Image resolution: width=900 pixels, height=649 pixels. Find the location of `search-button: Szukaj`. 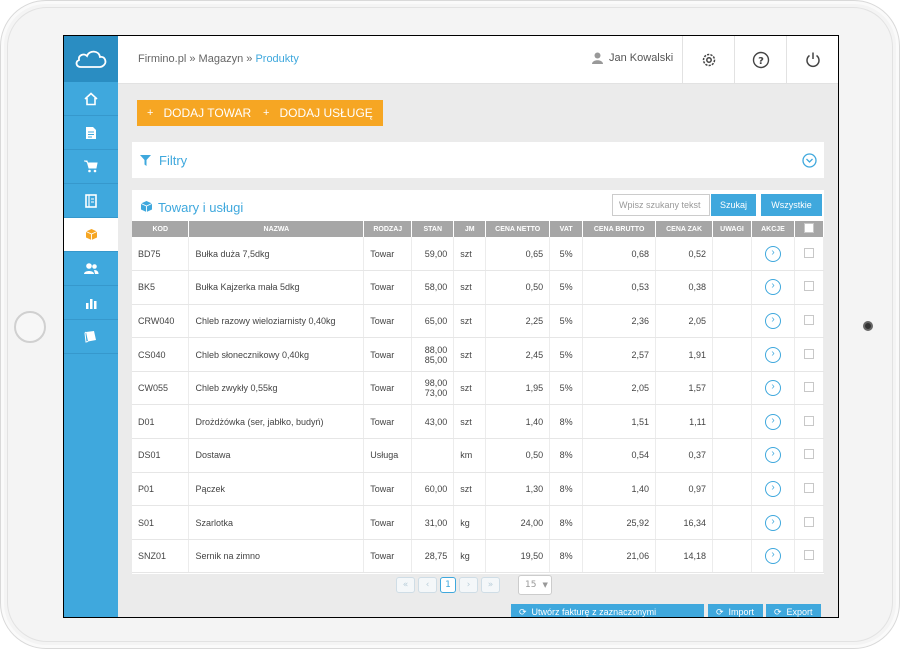

search-button: Szukaj is located at coordinates (733, 205).